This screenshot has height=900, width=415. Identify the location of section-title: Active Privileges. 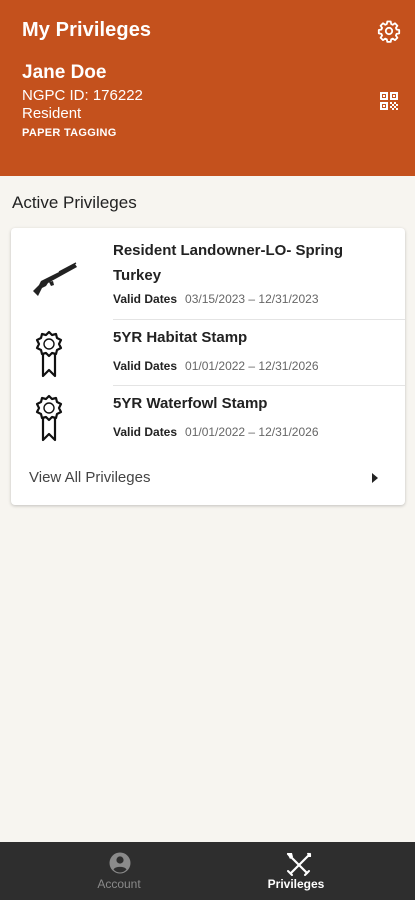
(74, 202).